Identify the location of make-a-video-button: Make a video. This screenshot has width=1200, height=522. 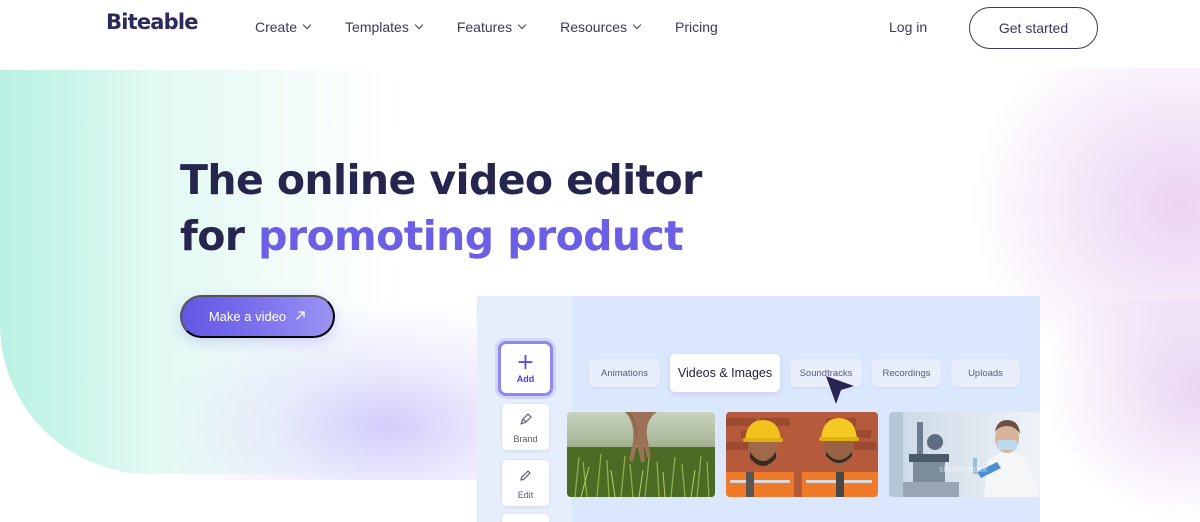
(257, 316).